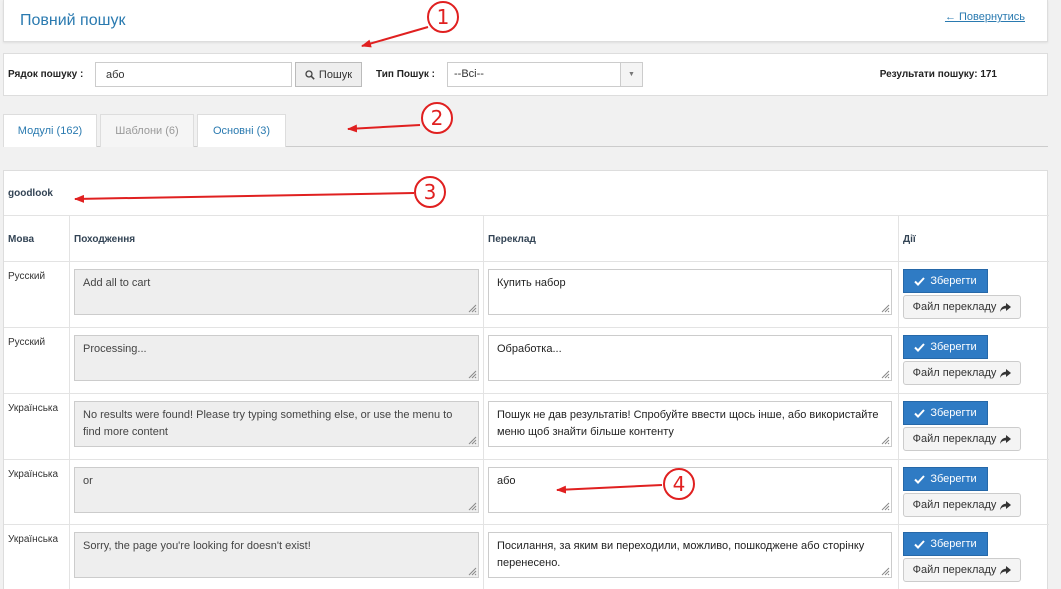 Image resolution: width=1061 pixels, height=589 pixels. I want to click on source-text: or, so click(276, 490).